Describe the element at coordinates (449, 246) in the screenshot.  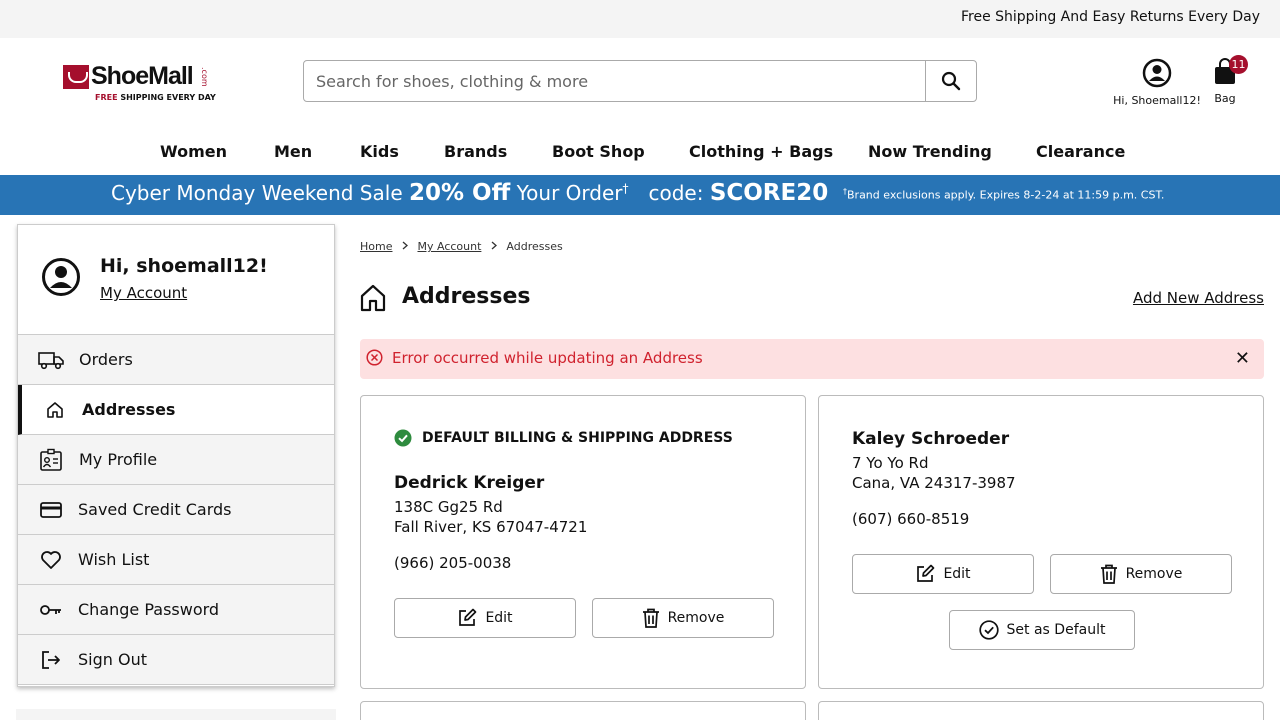
I see `breadcrumb-my-account: My Account` at that location.